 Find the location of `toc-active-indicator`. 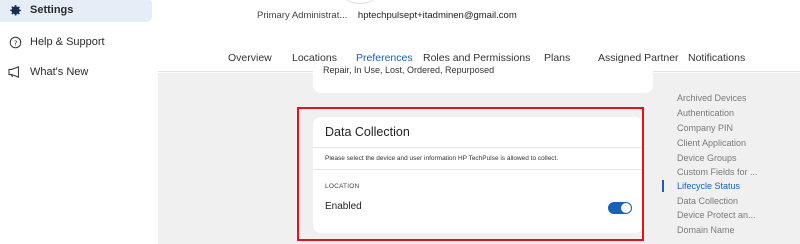

toc-active-indicator is located at coordinates (663, 186).